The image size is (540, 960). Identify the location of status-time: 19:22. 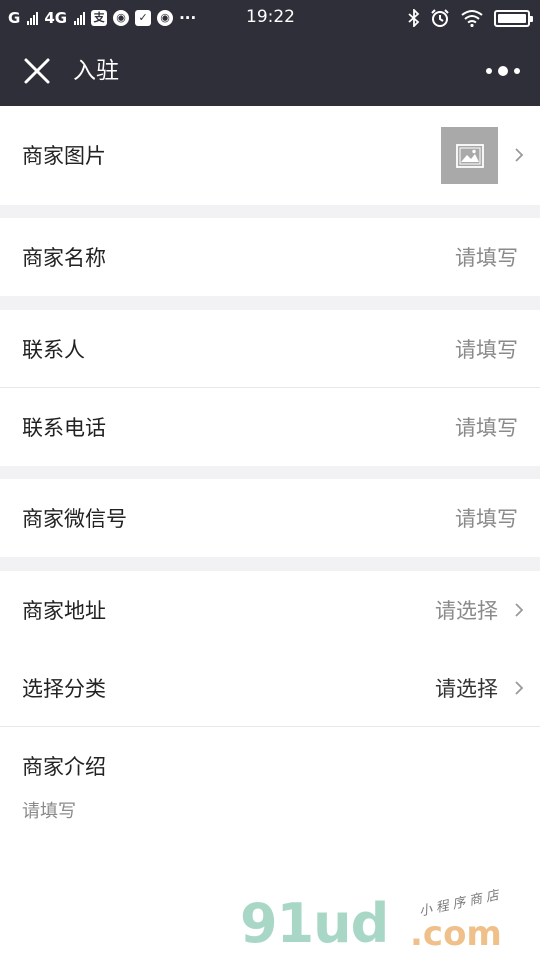
(270, 17).